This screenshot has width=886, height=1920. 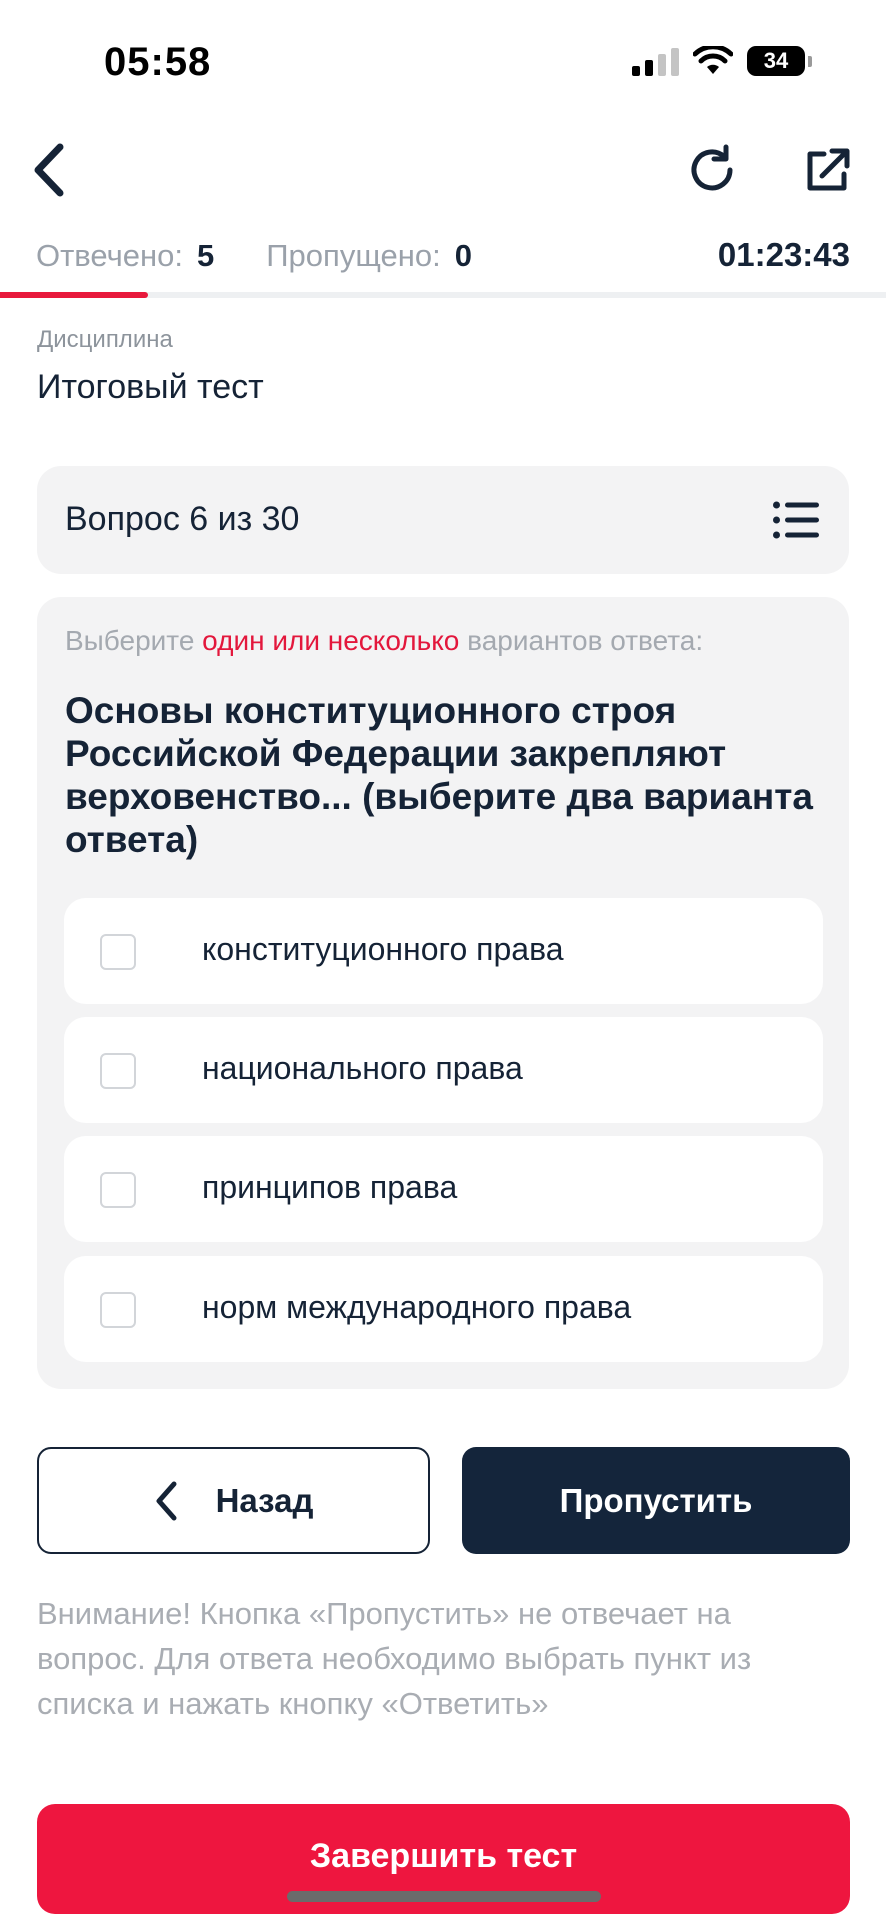 I want to click on wifi-icon, so click(x=713, y=60).